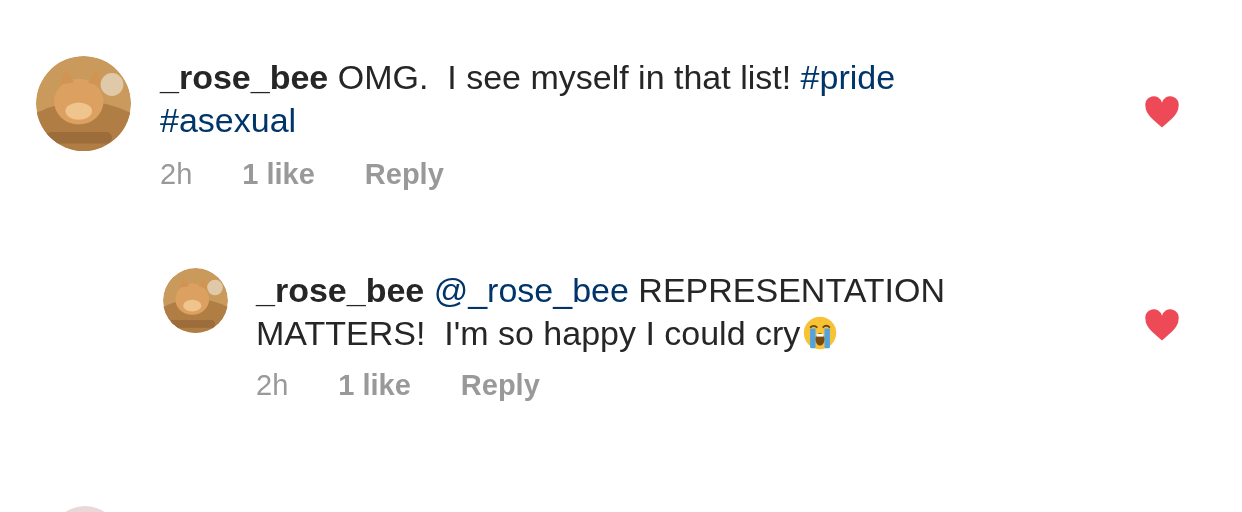  Describe the element at coordinates (601, 312) in the screenshot. I see `comment-text: _rose_bee @_rose_bee REPRESENTATION MATTERS! I'm so happy I could cry` at that location.